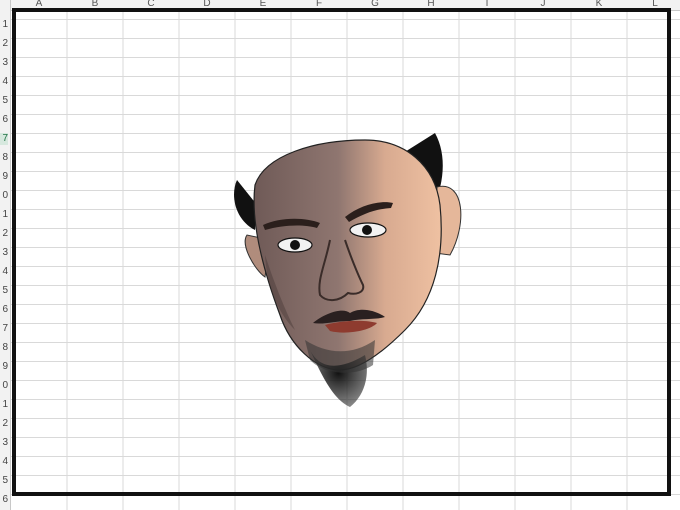  Describe the element at coordinates (347, 255) in the screenshot. I see `face-shape` at that location.